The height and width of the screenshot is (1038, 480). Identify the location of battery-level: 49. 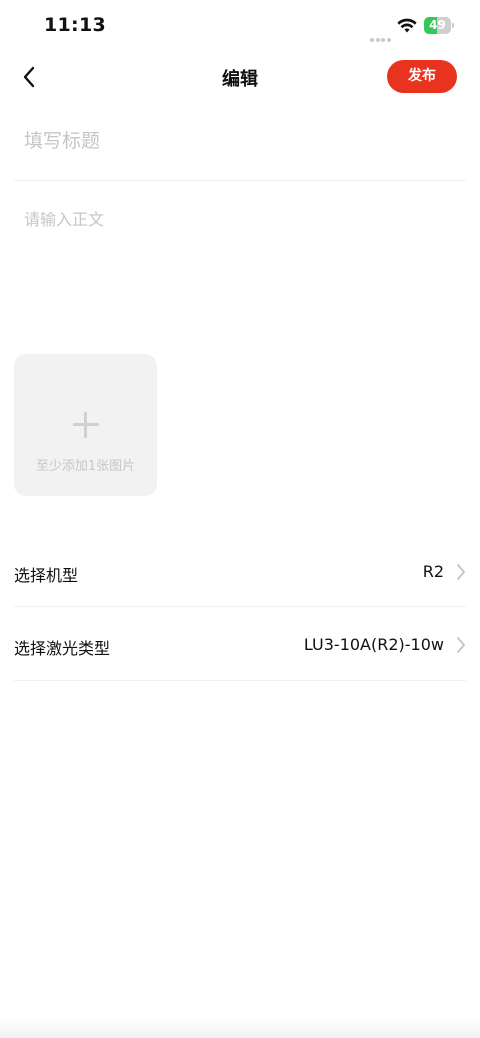
(437, 25).